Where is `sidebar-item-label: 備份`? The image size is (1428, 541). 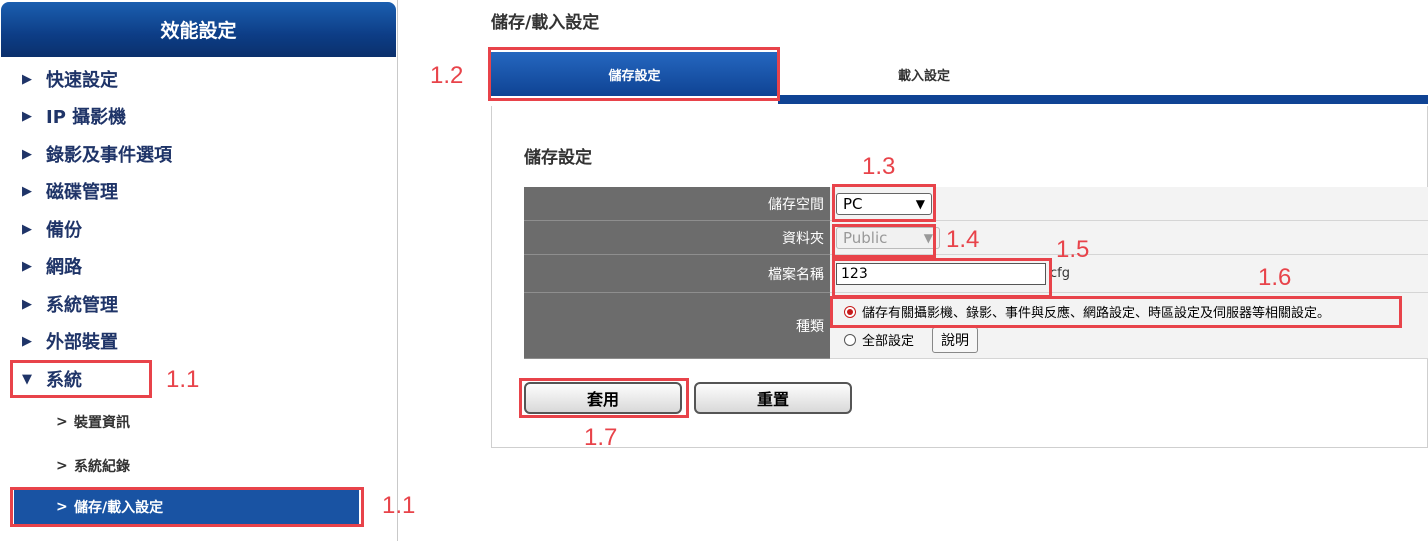 sidebar-item-label: 備份 is located at coordinates (64, 230).